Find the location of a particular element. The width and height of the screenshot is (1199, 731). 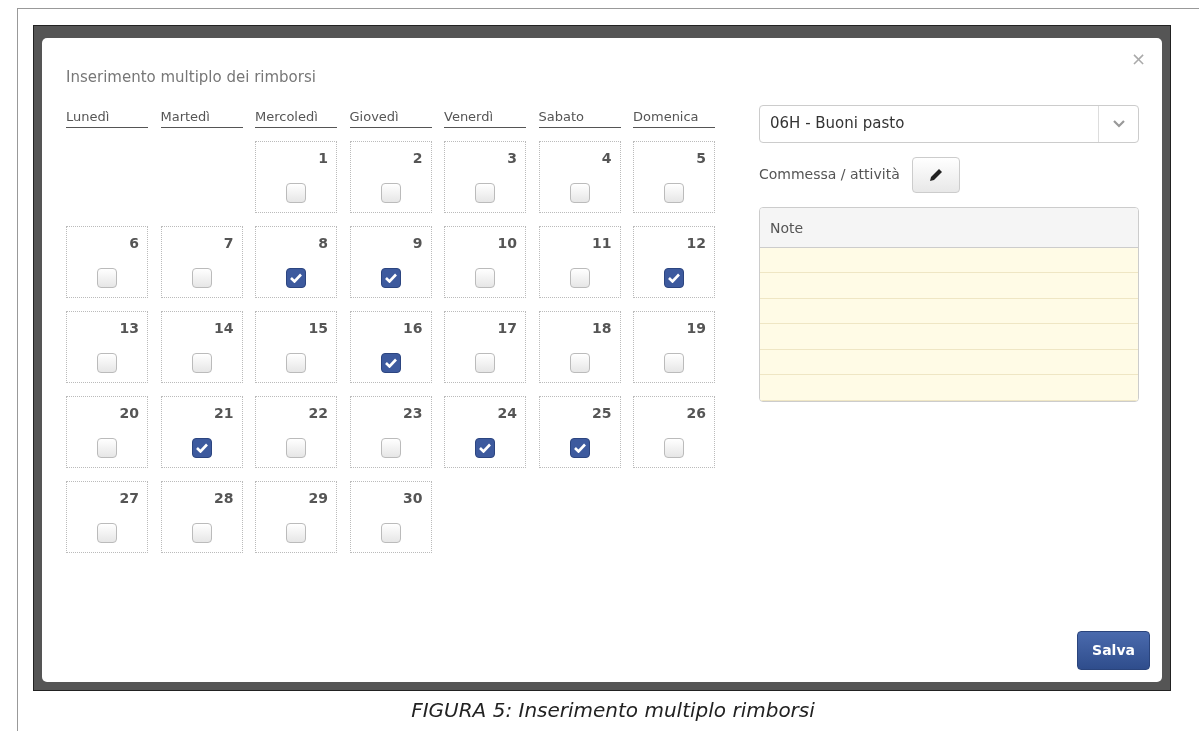

day-number: 27 is located at coordinates (129, 498).